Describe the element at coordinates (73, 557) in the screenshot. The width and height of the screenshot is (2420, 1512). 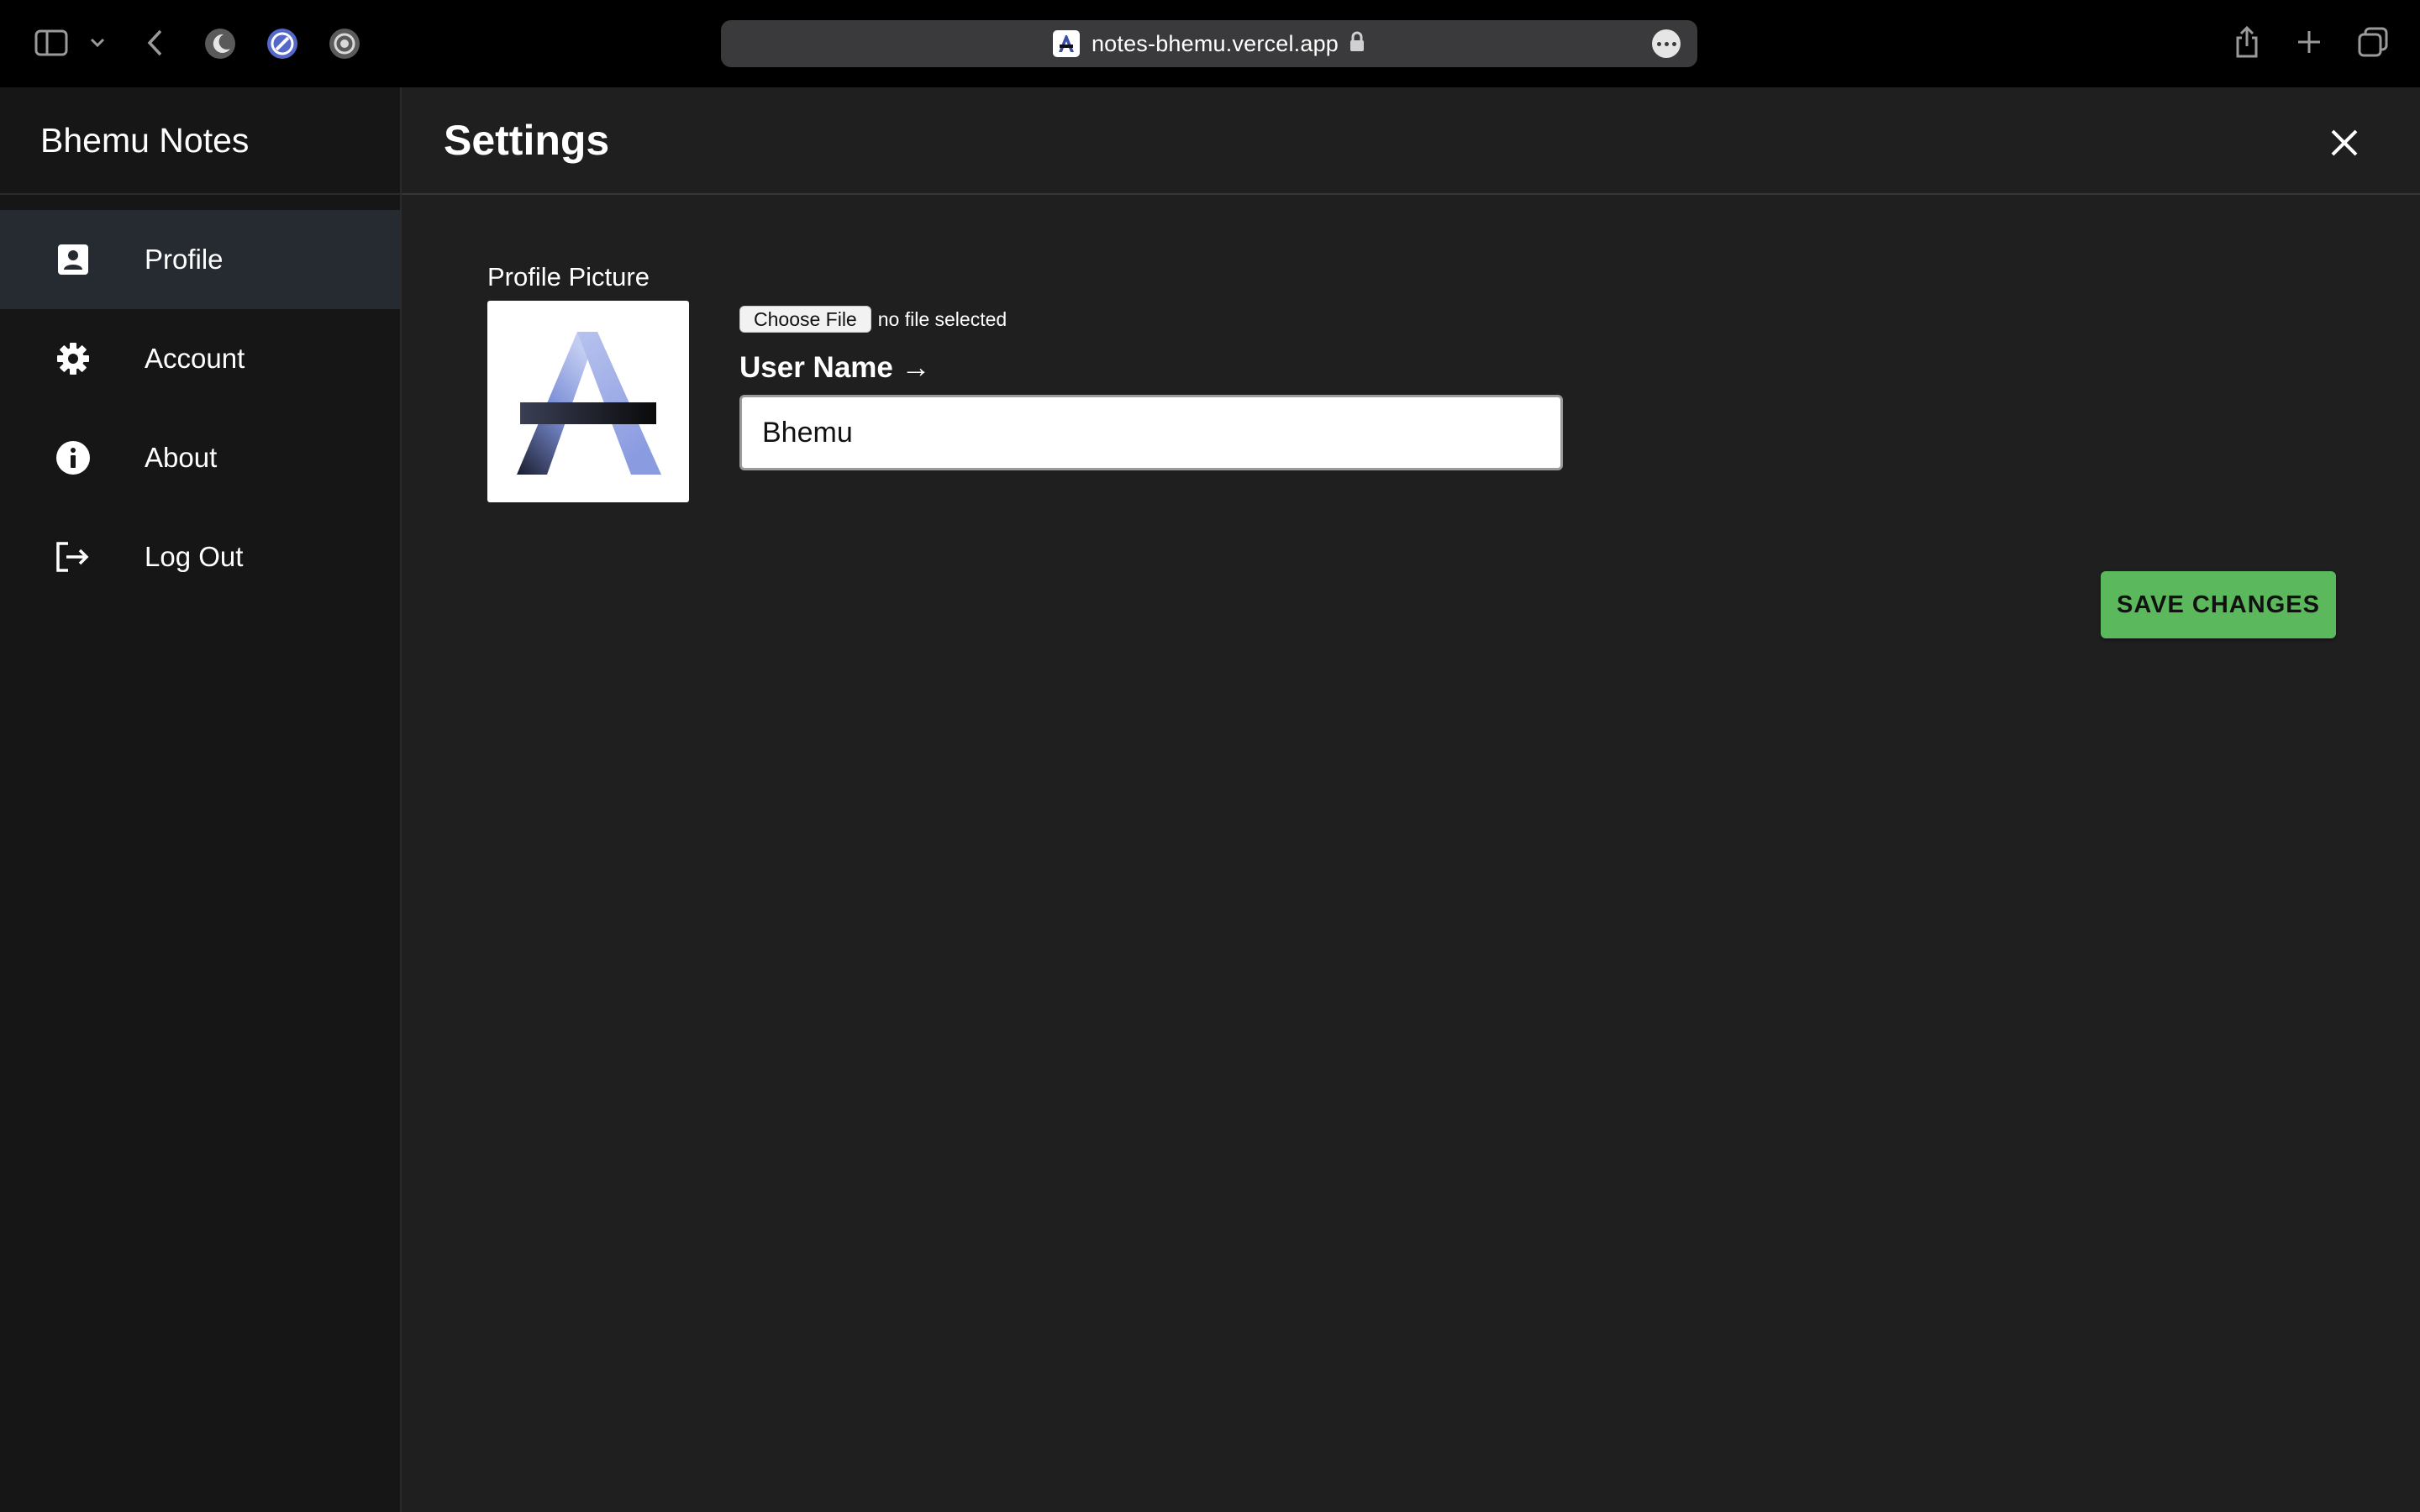
I see `logout-icon` at that location.